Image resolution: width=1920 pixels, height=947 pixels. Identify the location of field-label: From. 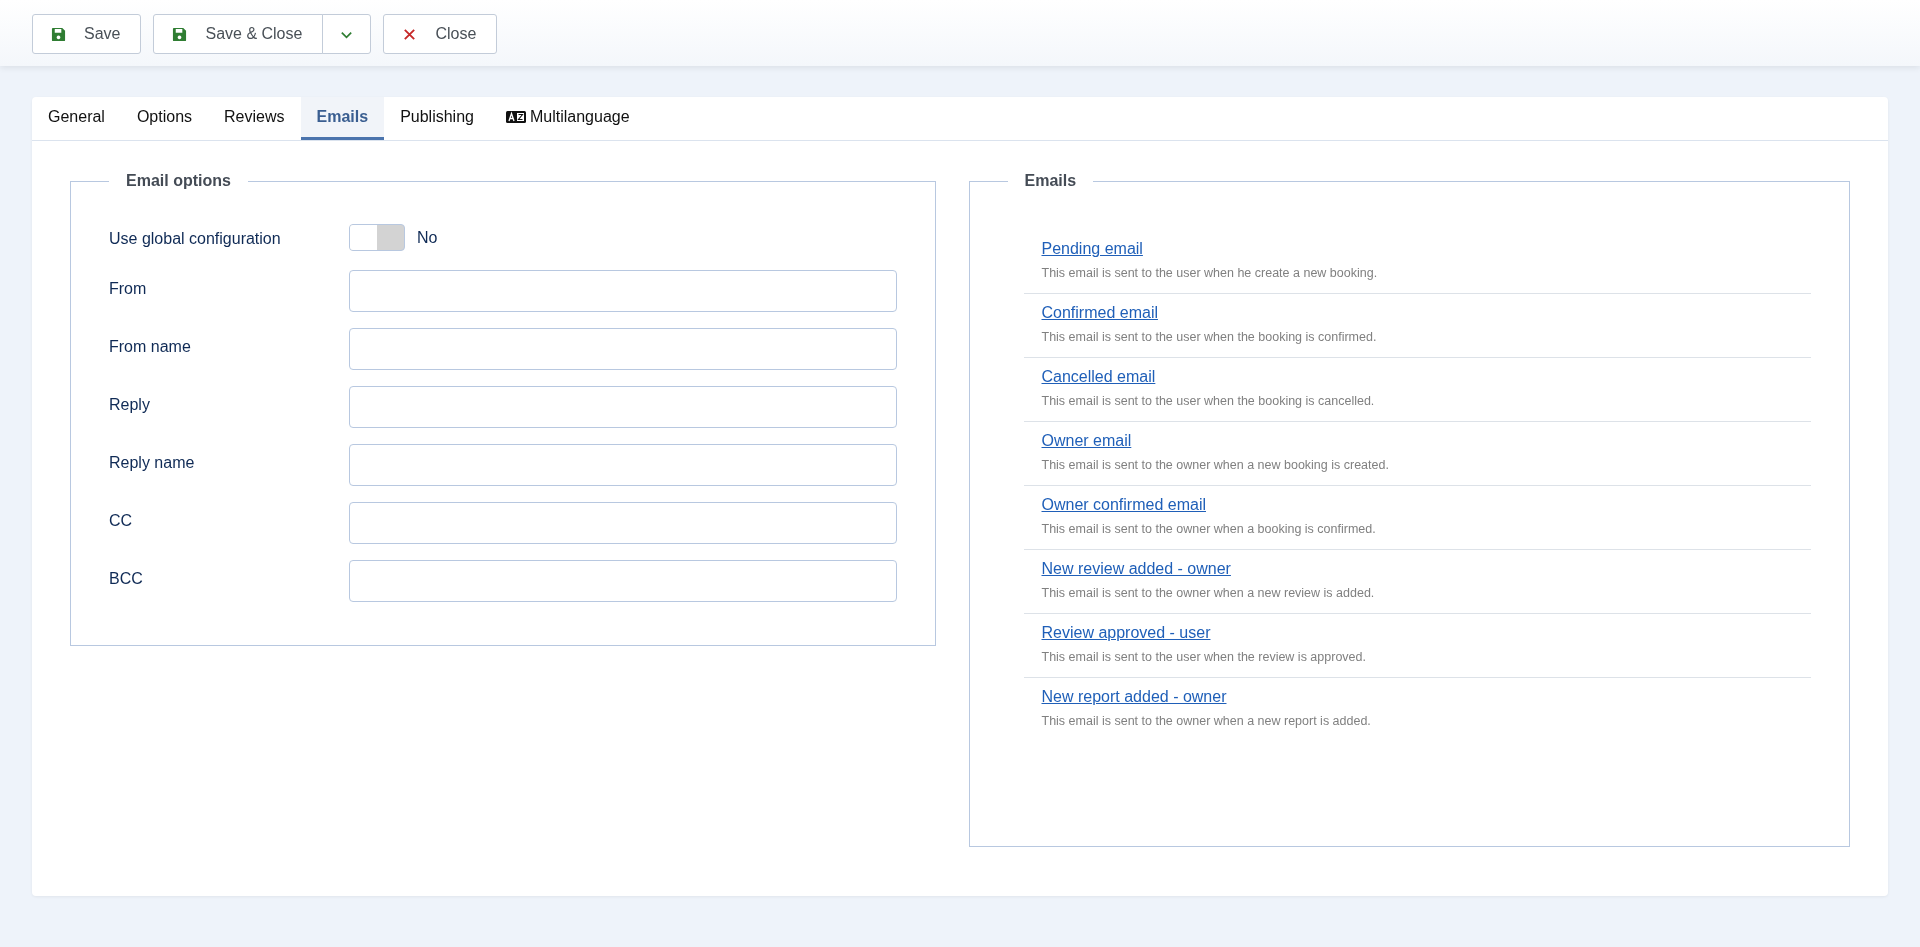
(128, 288).